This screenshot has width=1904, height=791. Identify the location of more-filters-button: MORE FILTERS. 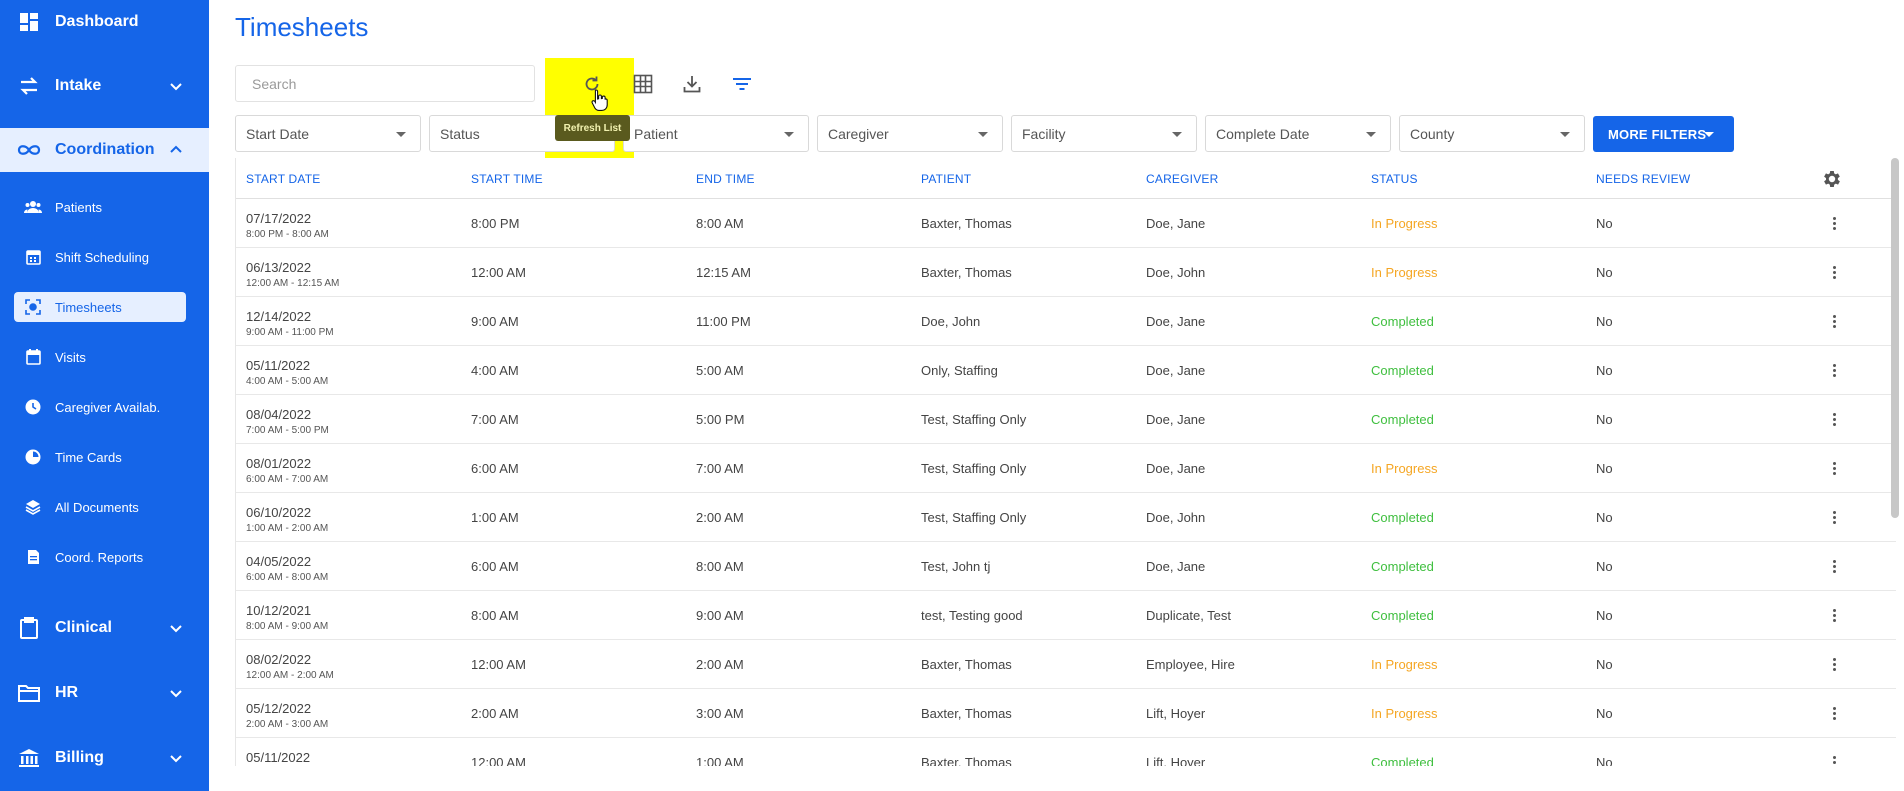
(1663, 134).